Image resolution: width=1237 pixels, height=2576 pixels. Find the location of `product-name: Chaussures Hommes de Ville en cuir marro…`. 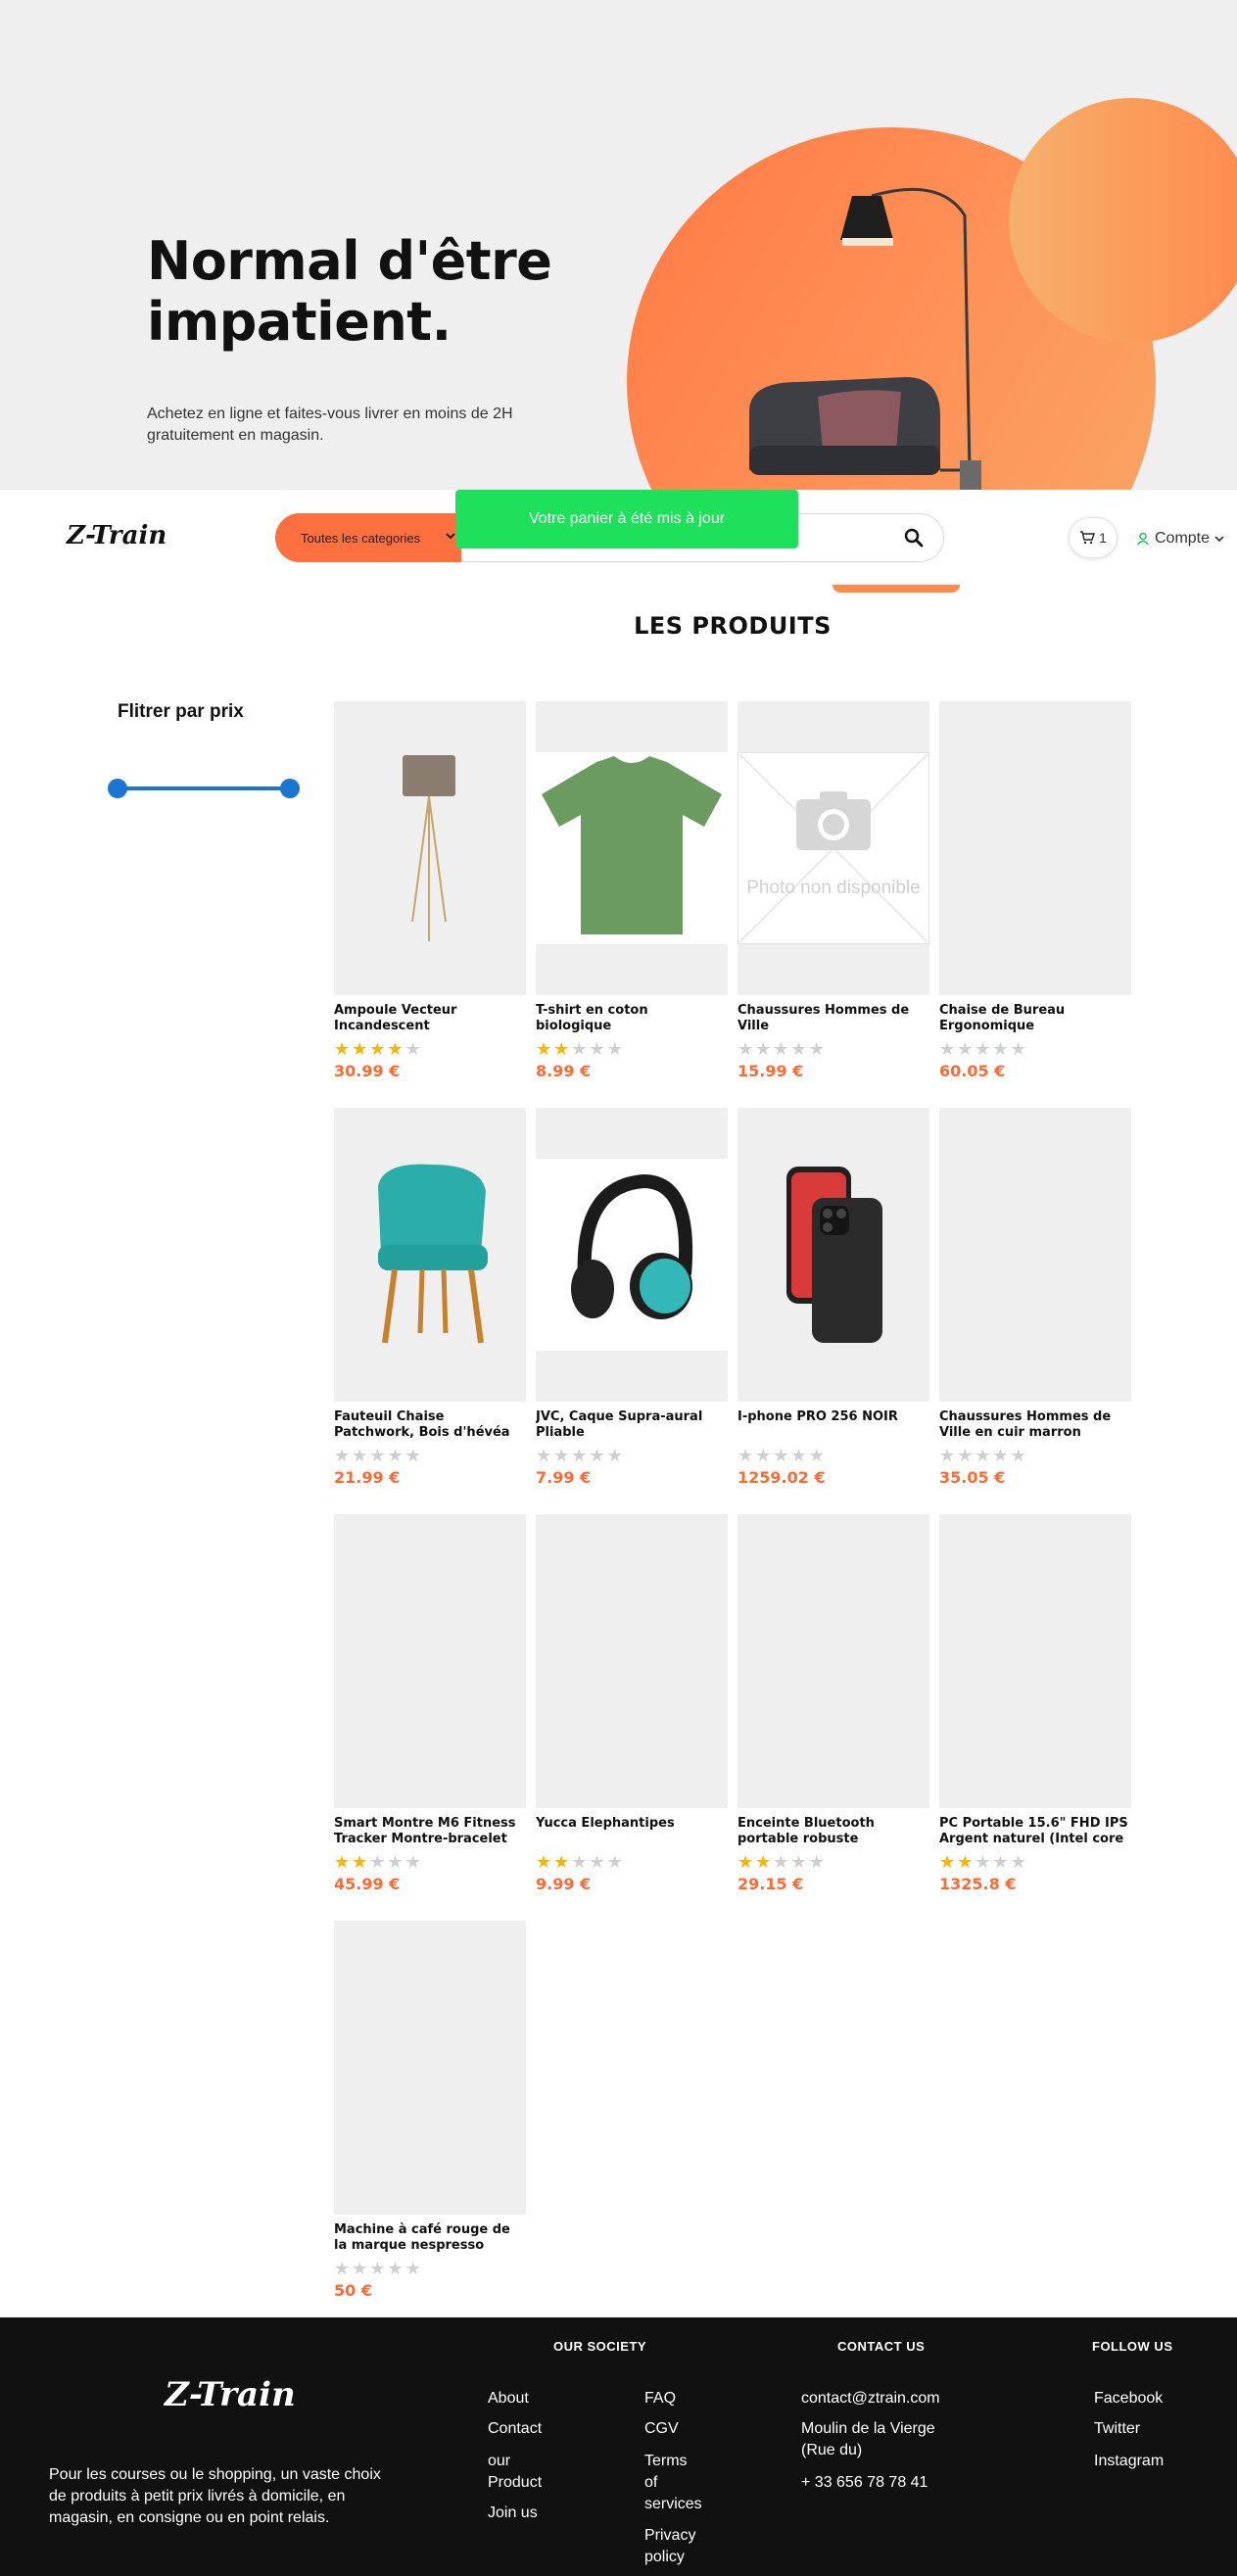

product-name: Chaussures Hommes de Ville en cuir marro… is located at coordinates (1035, 1425).